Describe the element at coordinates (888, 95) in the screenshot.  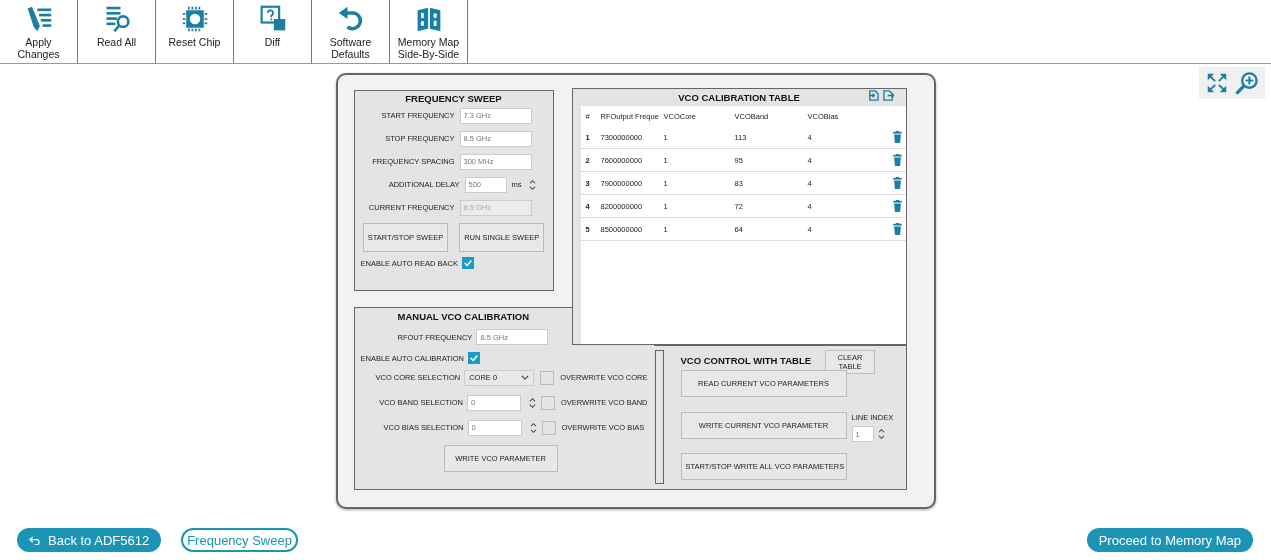
I see `export-icon` at that location.